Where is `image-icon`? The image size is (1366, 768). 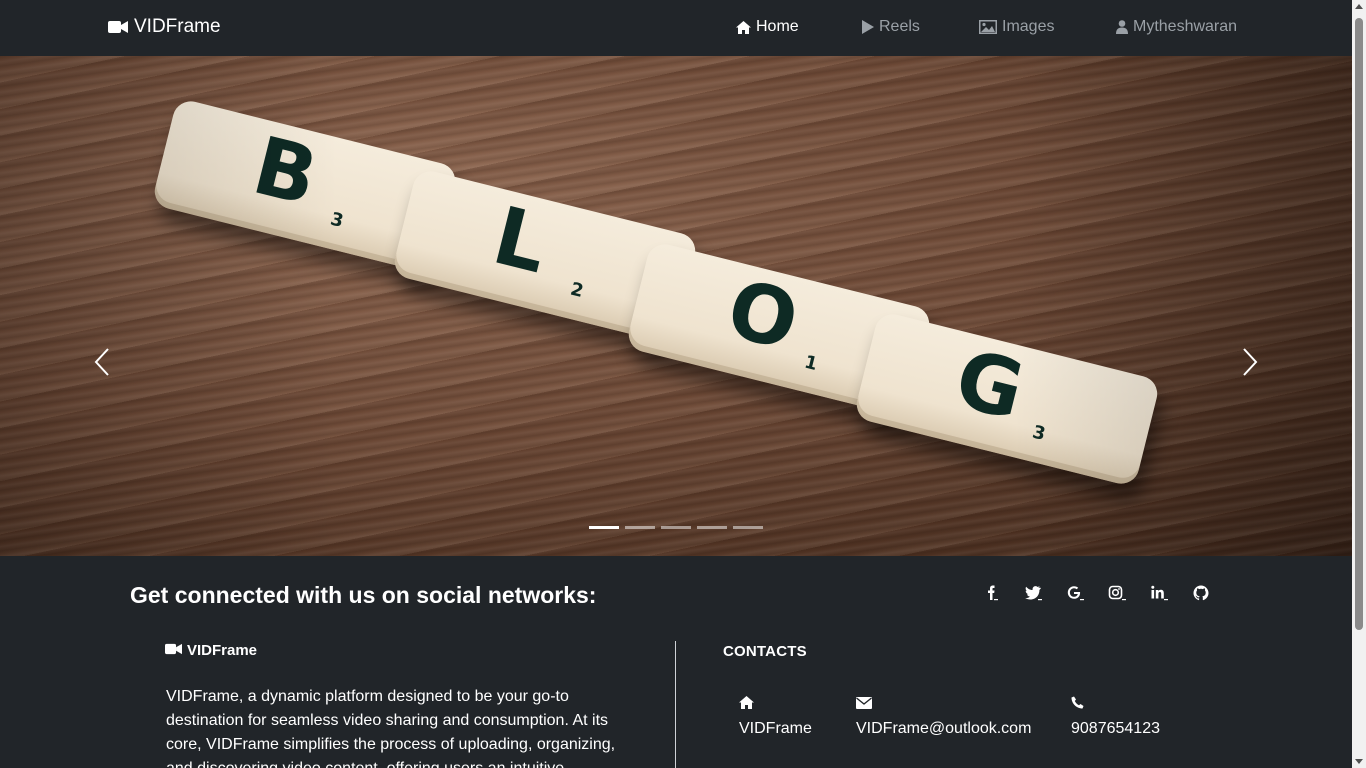 image-icon is located at coordinates (988, 27).